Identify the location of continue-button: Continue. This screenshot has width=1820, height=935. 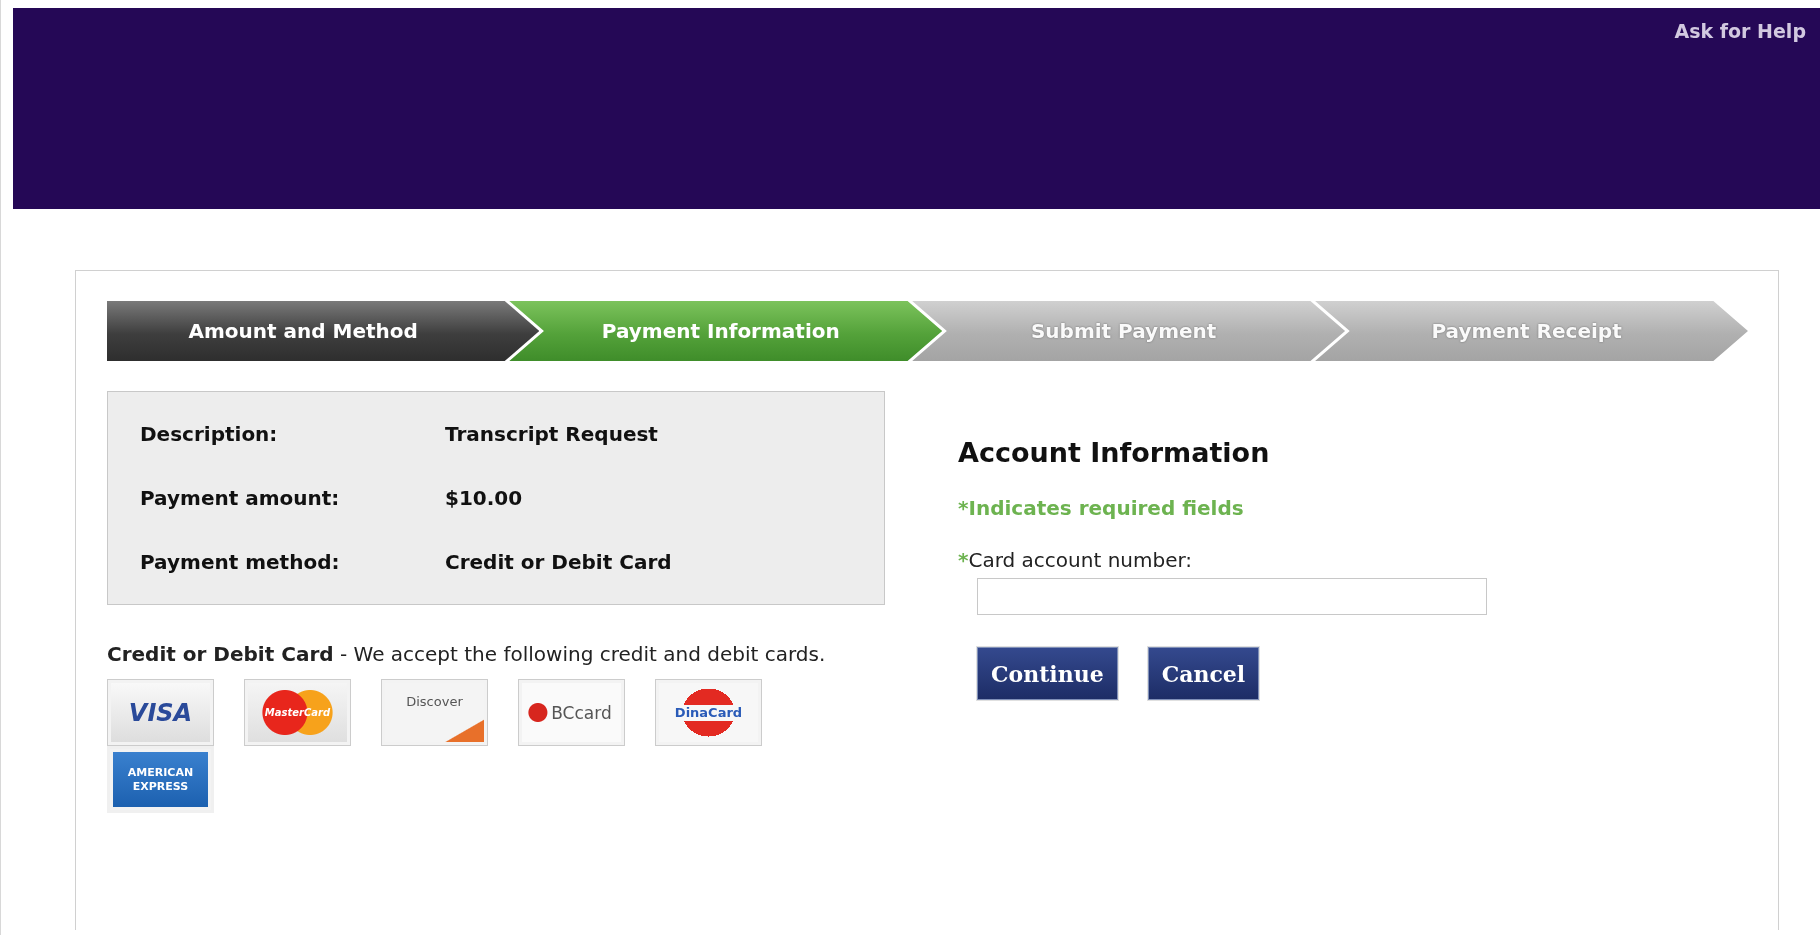
(1047, 673).